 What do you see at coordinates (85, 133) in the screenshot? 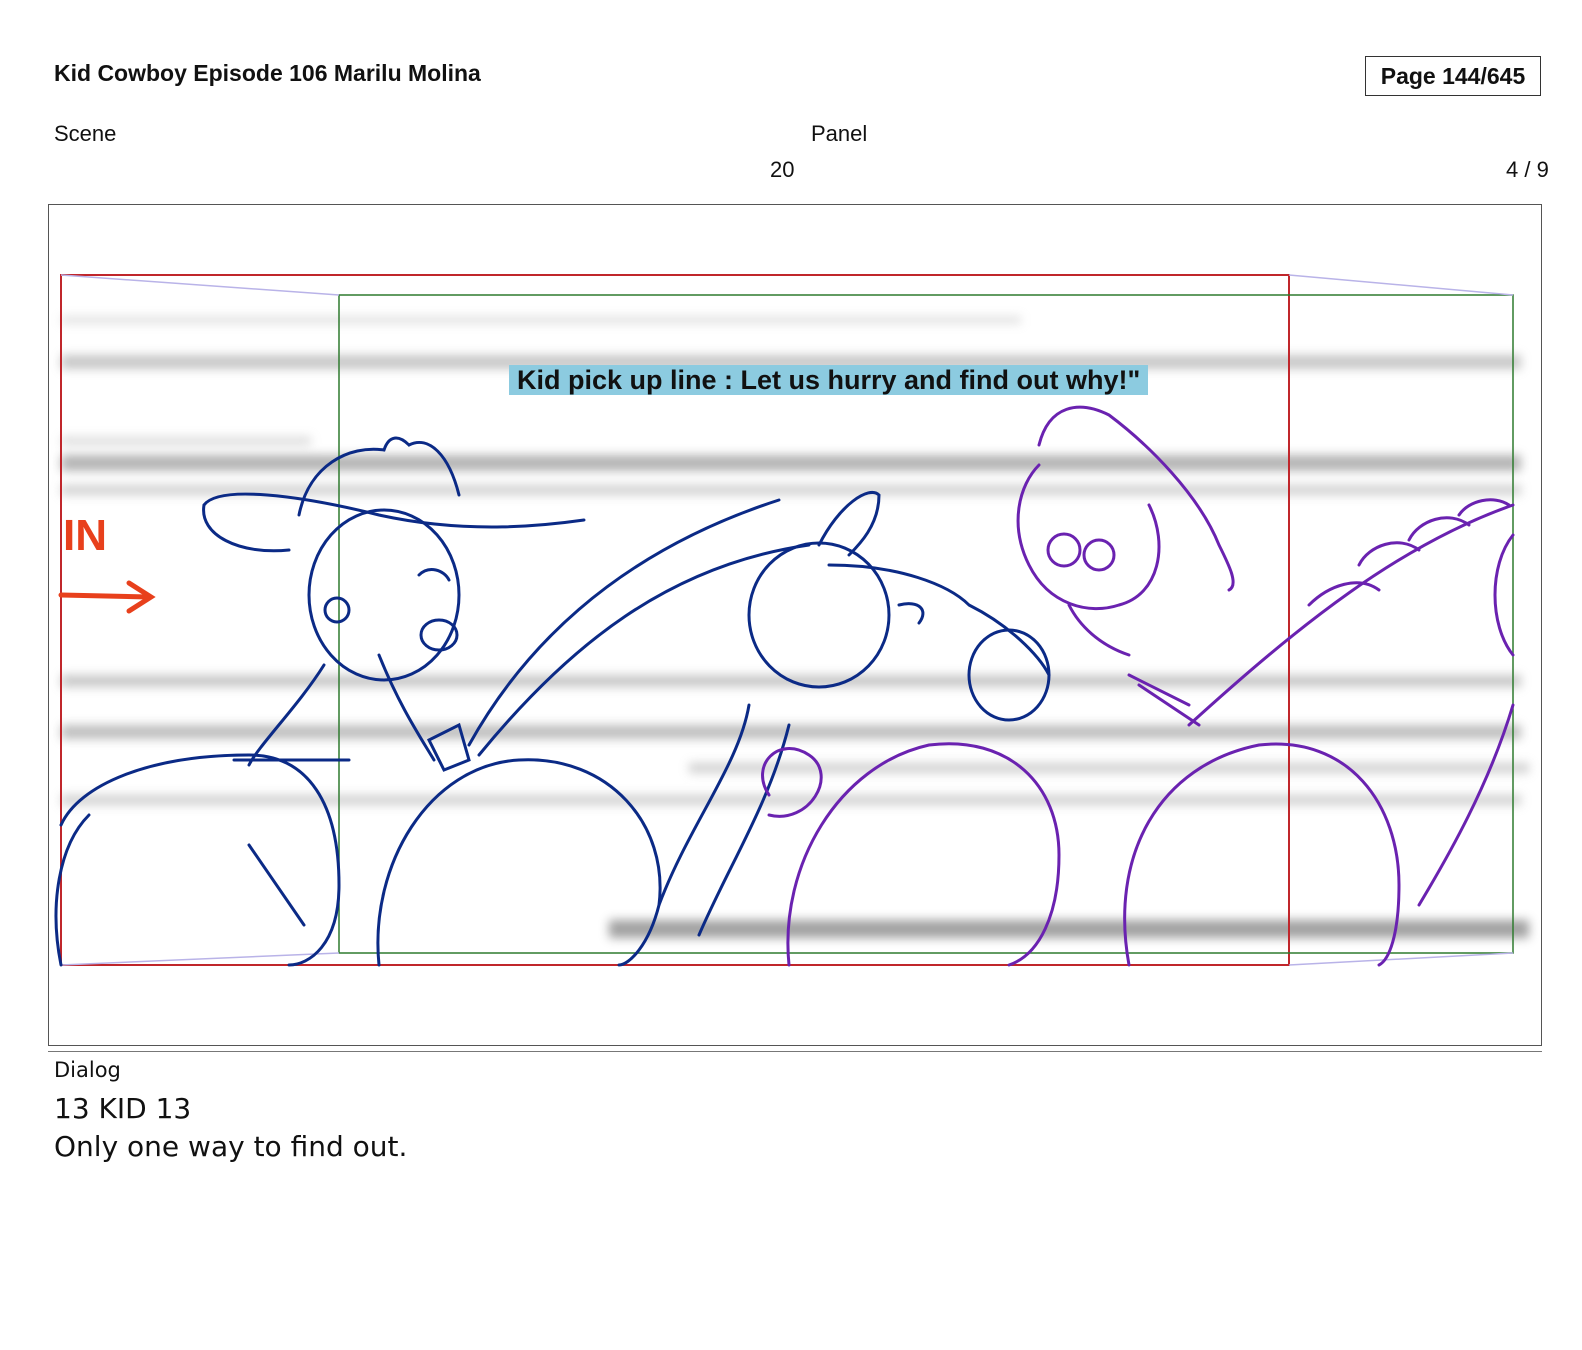
I see `scene-label: Scene` at bounding box center [85, 133].